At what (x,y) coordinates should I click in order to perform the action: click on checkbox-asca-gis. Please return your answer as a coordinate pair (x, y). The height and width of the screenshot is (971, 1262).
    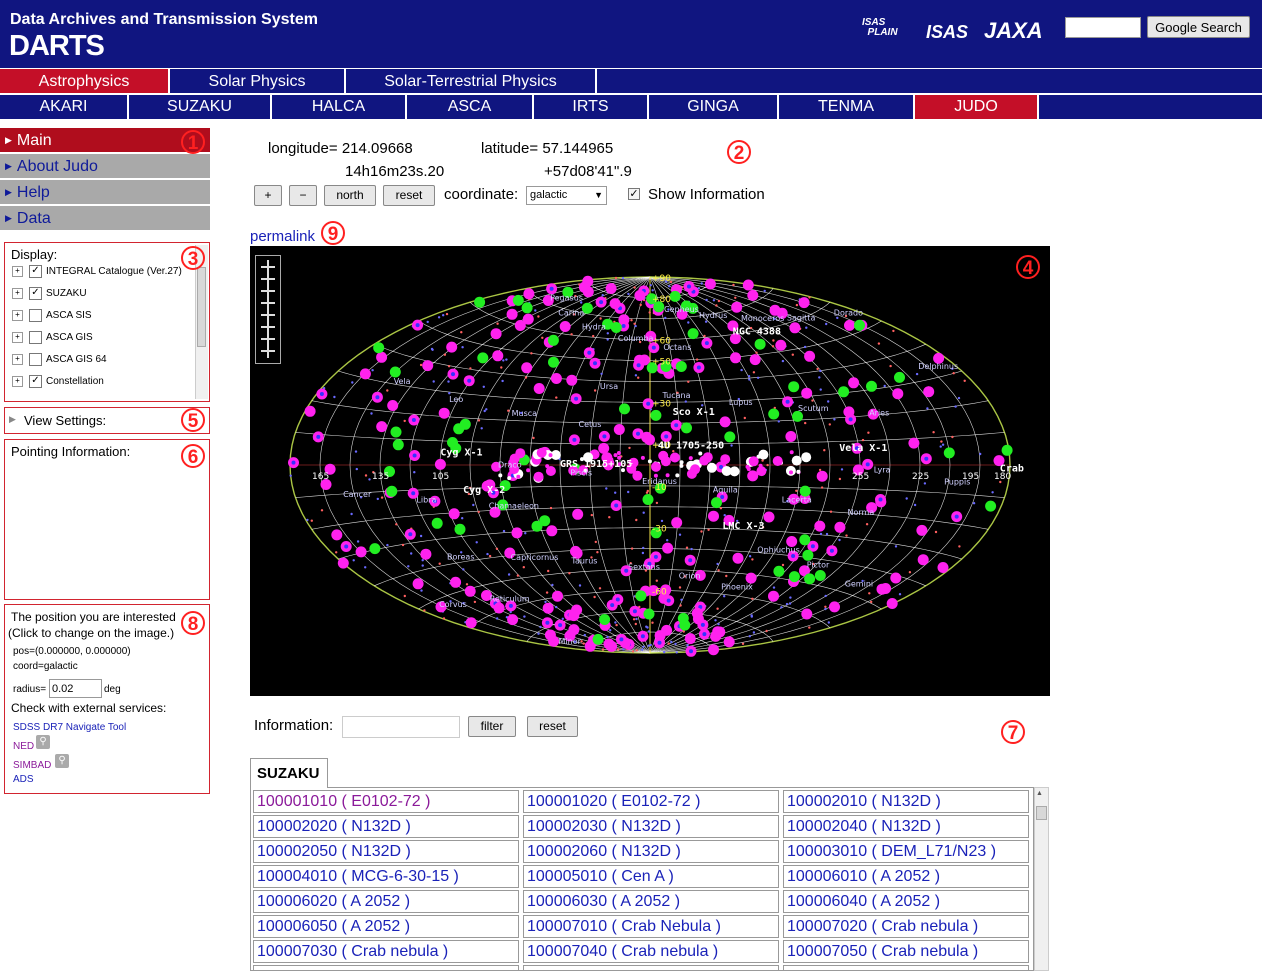
    Looking at the image, I should click on (35, 337).